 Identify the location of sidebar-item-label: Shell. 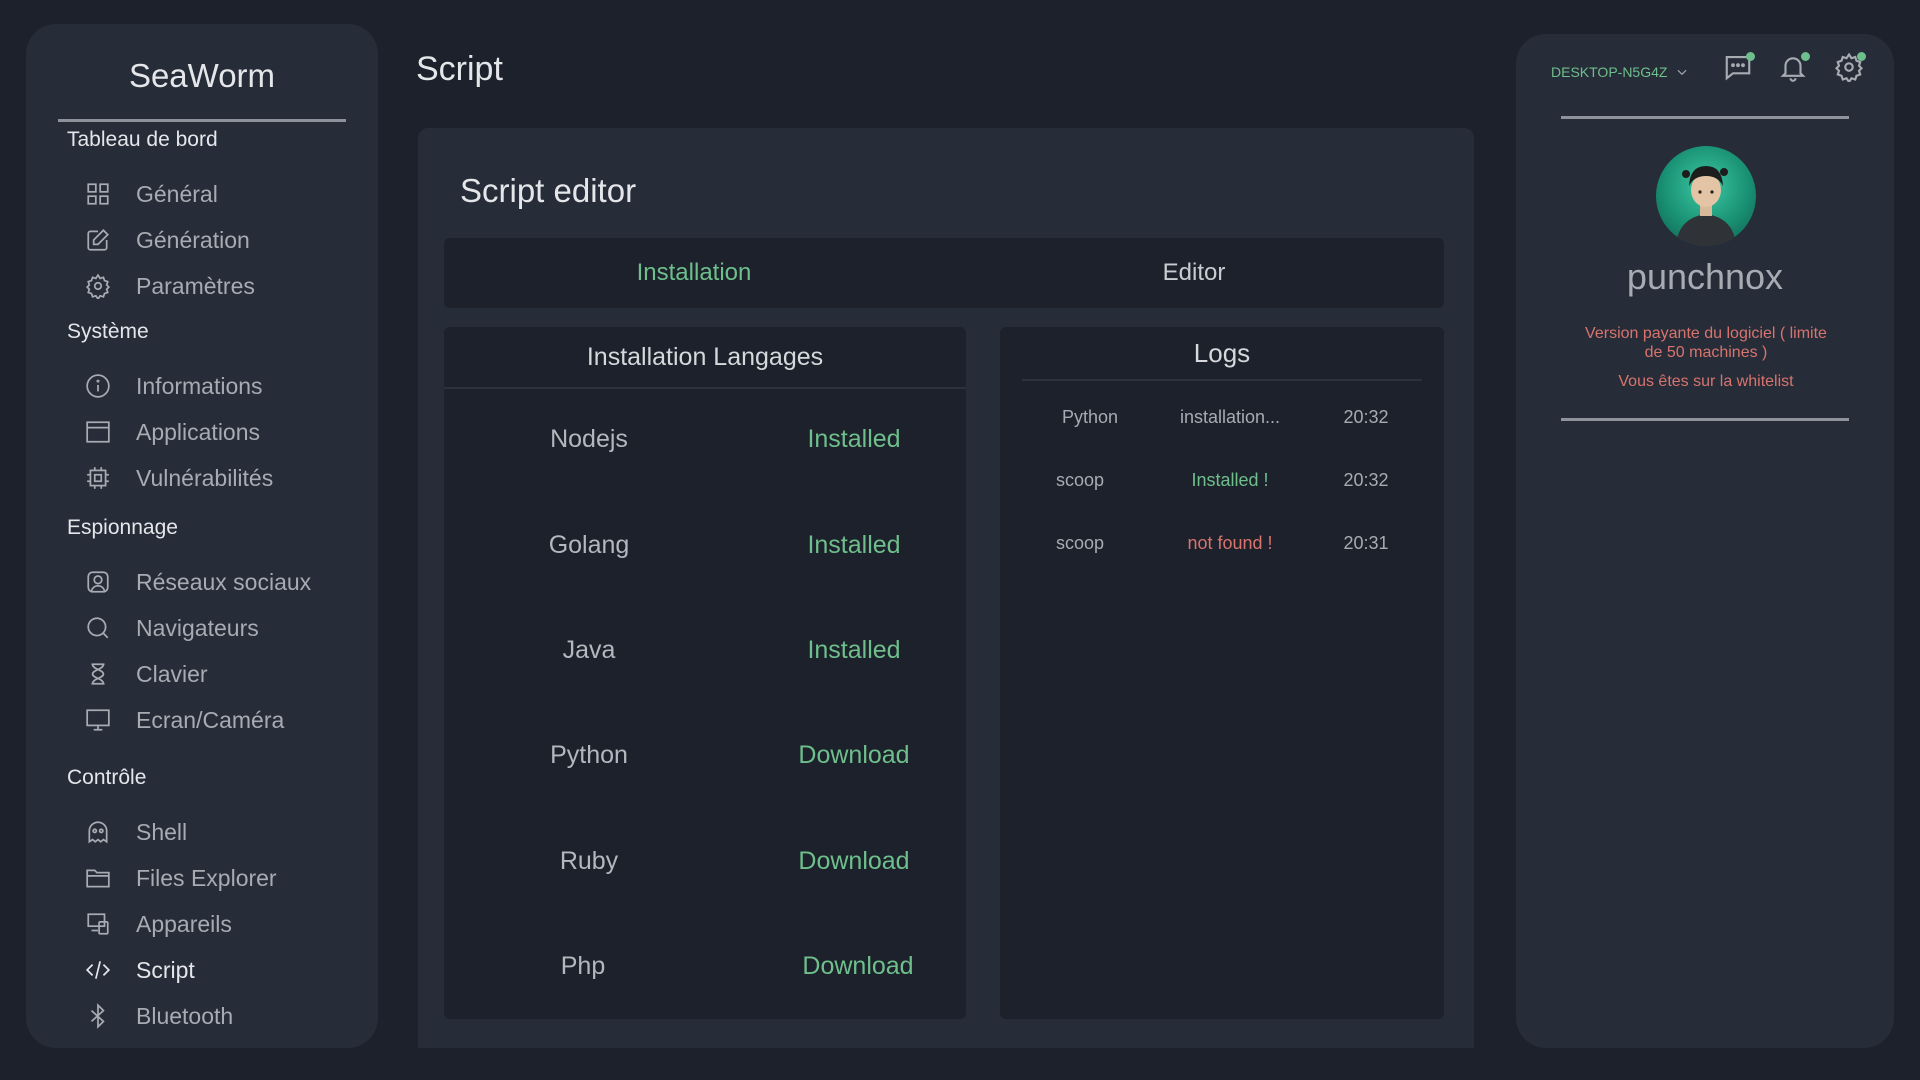
(162, 831).